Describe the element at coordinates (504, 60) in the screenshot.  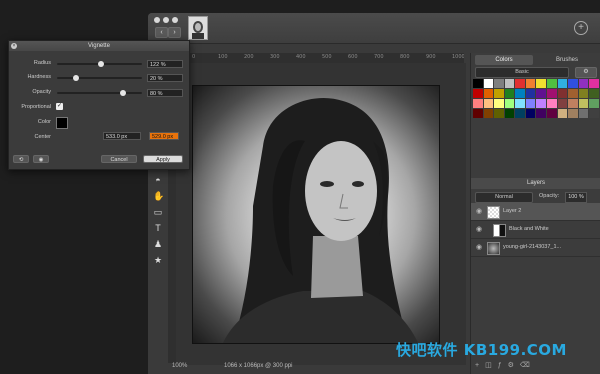
I see `tab-colors: Colors` at that location.